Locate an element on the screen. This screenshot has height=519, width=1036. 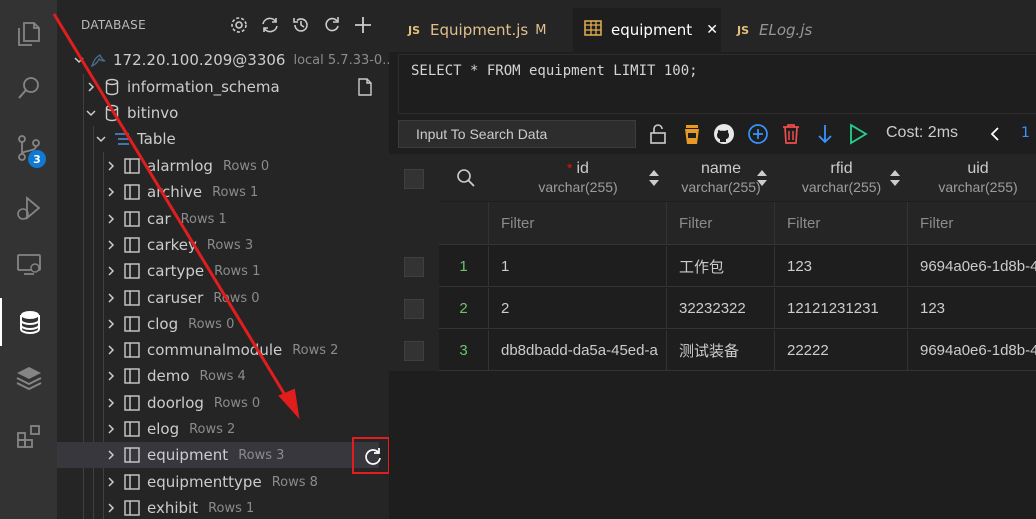
select-all-checkbox is located at coordinates (414, 179).